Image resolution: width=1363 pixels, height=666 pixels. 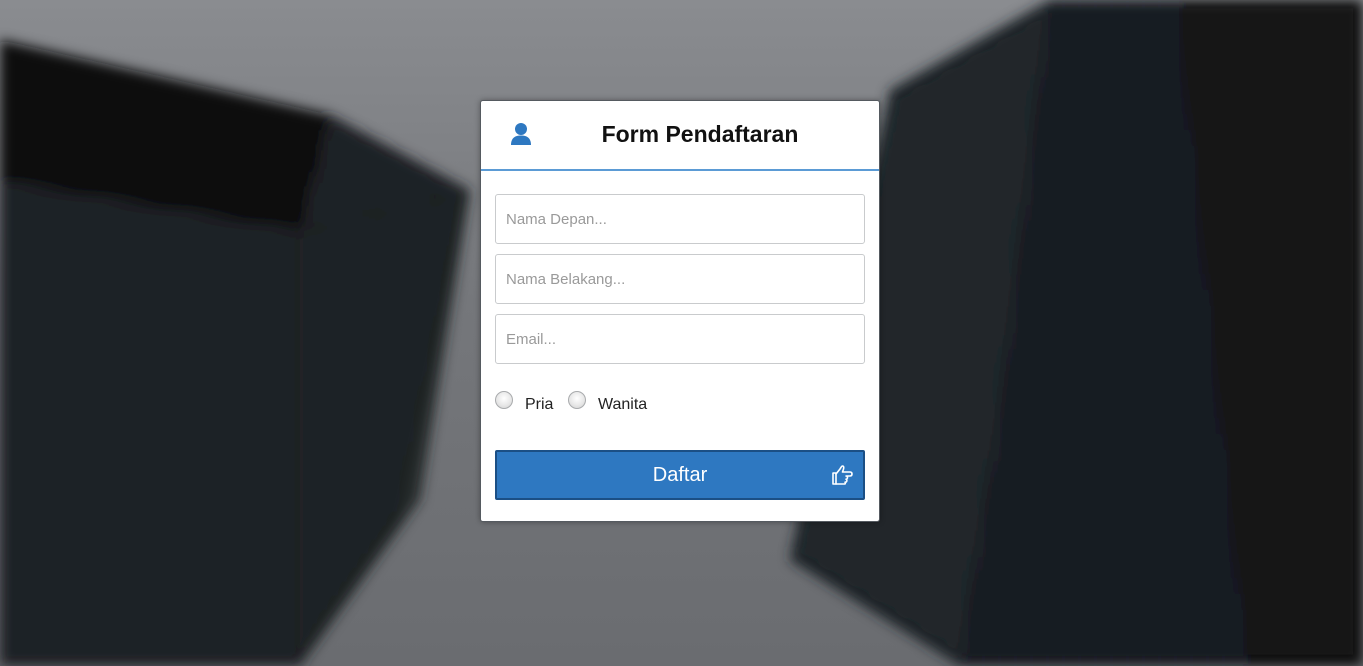 I want to click on first-name-input, so click(x=680, y=219).